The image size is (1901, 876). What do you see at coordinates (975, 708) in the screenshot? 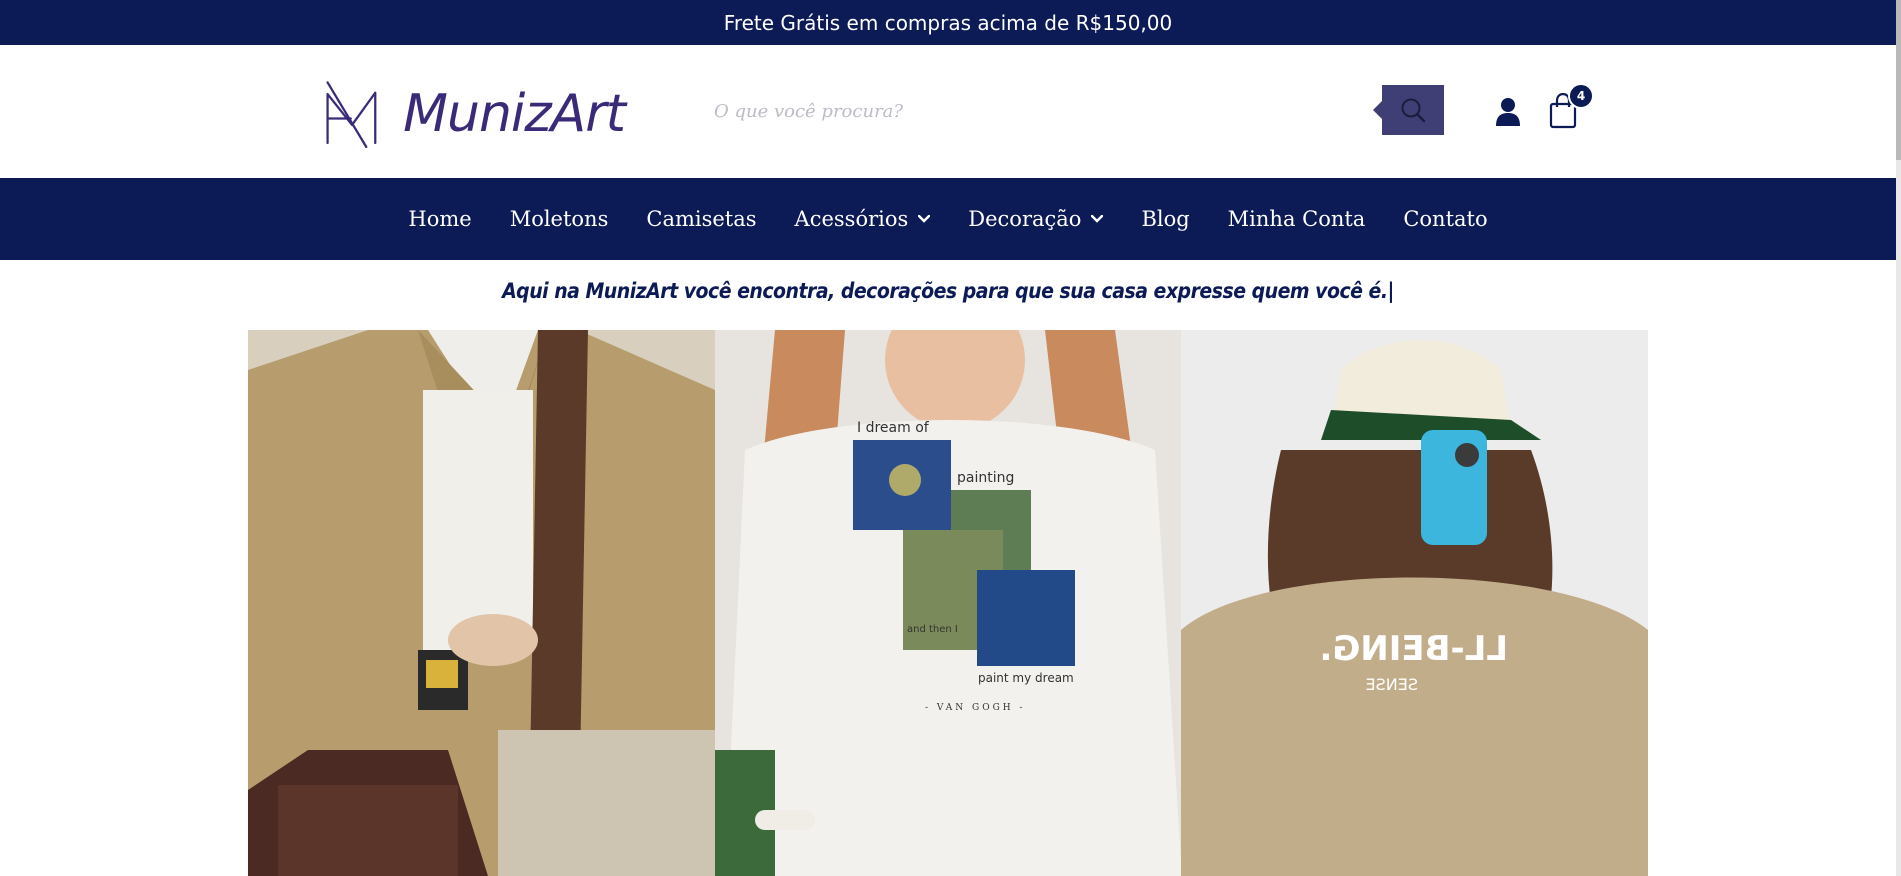
I see `shirt-print-text: - VAN GOGH -` at bounding box center [975, 708].